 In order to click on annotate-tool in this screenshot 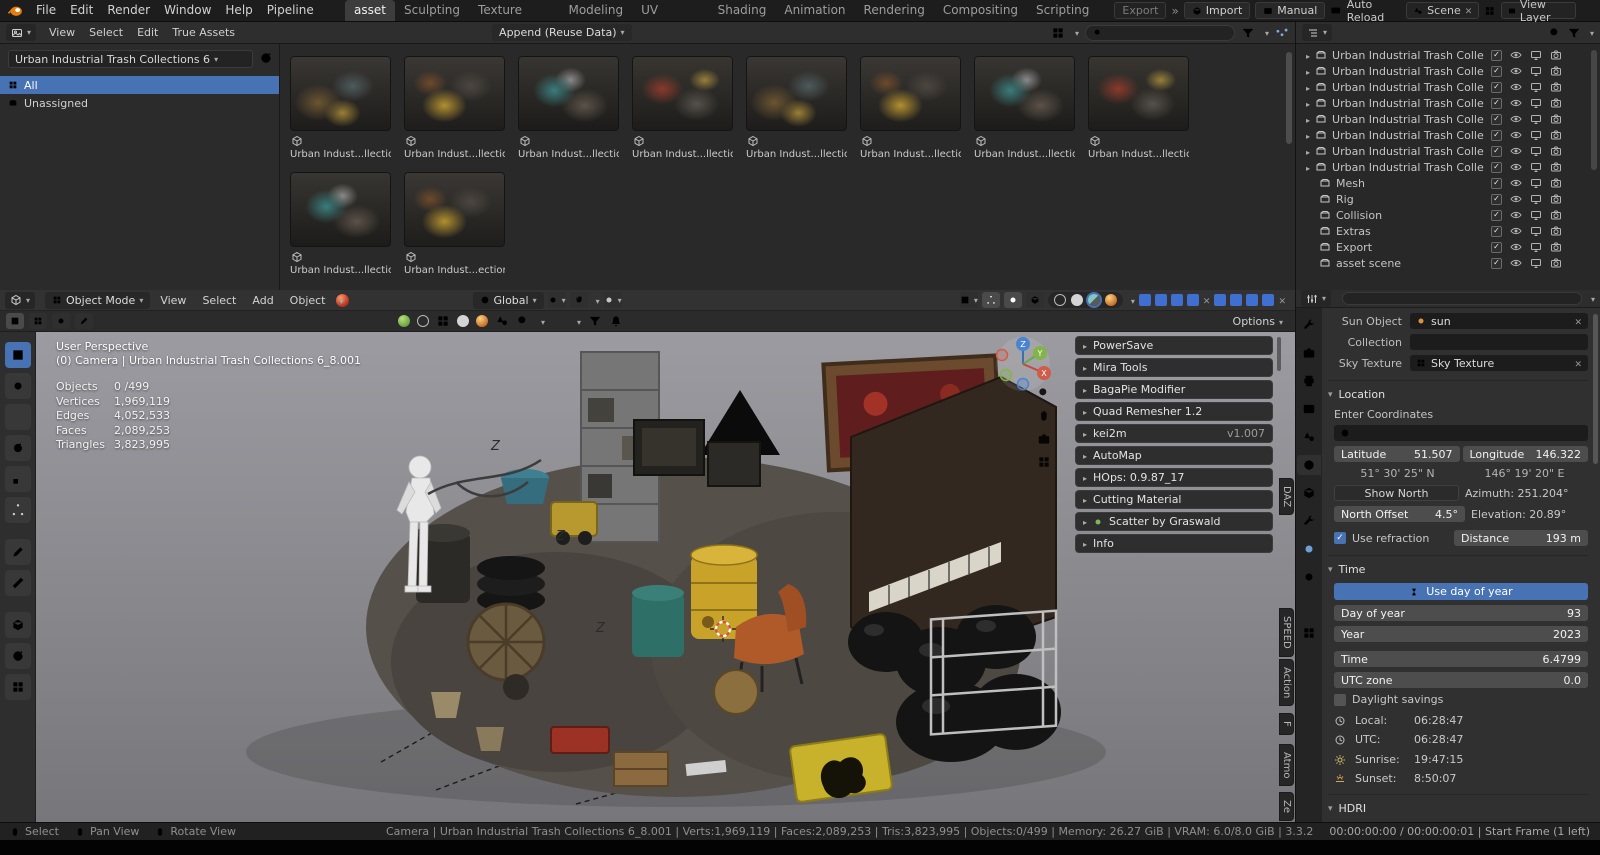, I will do `click(17, 552)`.